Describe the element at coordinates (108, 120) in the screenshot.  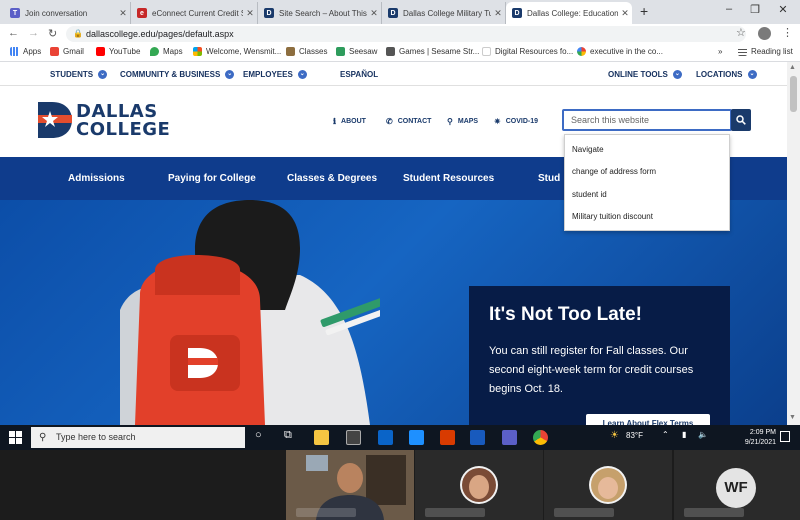
I see `dallas-college-logo: DALLAS COLLEGE` at that location.